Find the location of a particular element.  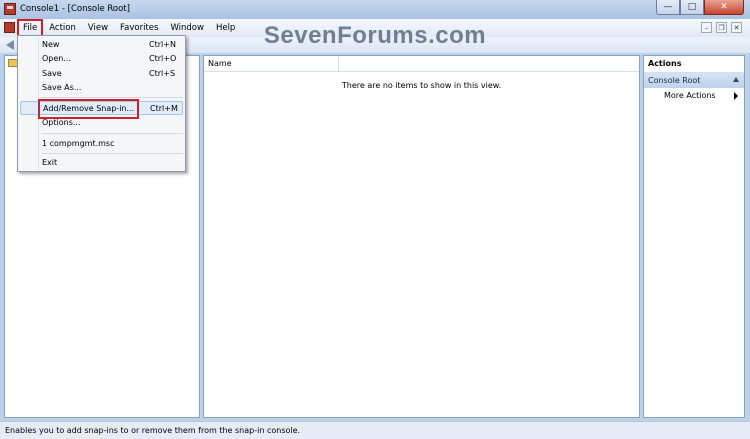

more-actions-item: More Actions is located at coordinates (694, 96).